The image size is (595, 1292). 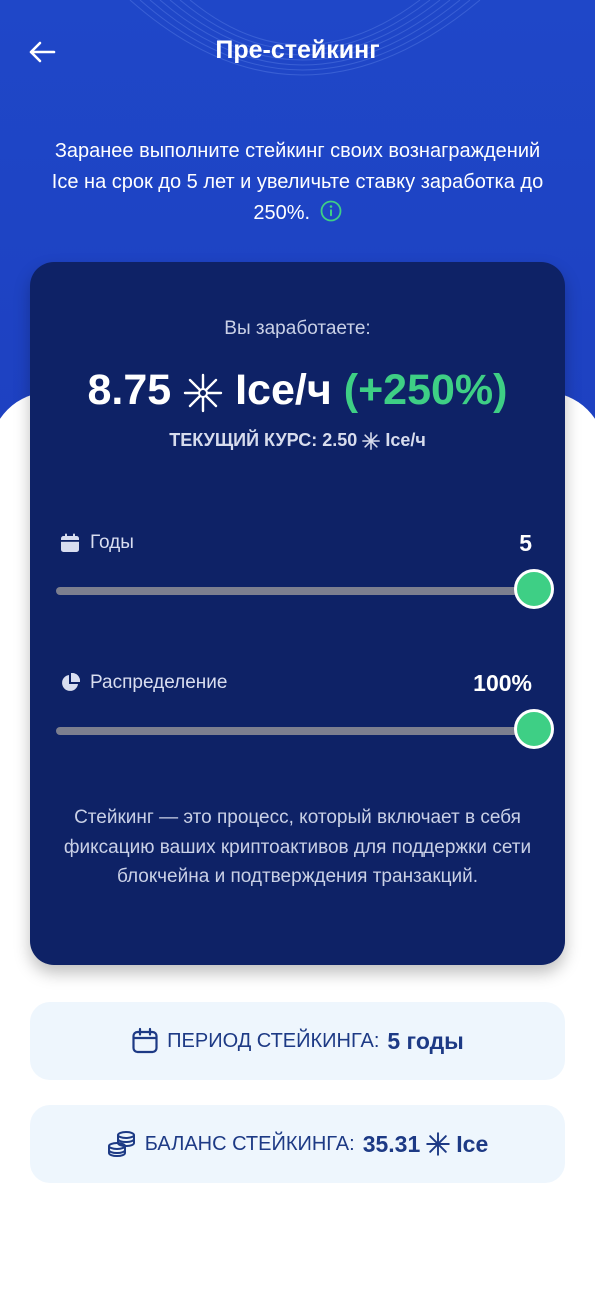 What do you see at coordinates (331, 216) in the screenshot?
I see `info-icon` at bounding box center [331, 216].